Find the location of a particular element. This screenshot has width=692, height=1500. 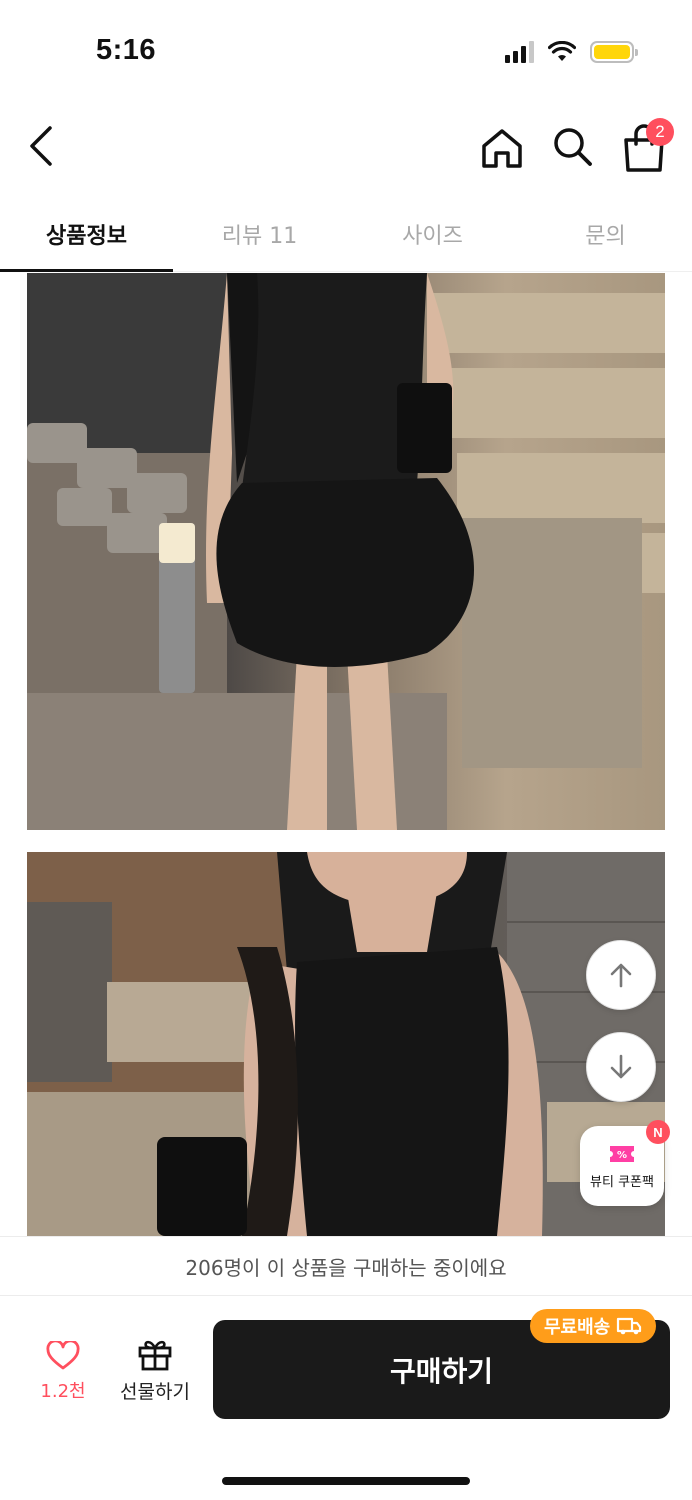

bottom-action-bar: 1.2천 선물하기 구매하기 무료배송 is located at coordinates (346, 1398).